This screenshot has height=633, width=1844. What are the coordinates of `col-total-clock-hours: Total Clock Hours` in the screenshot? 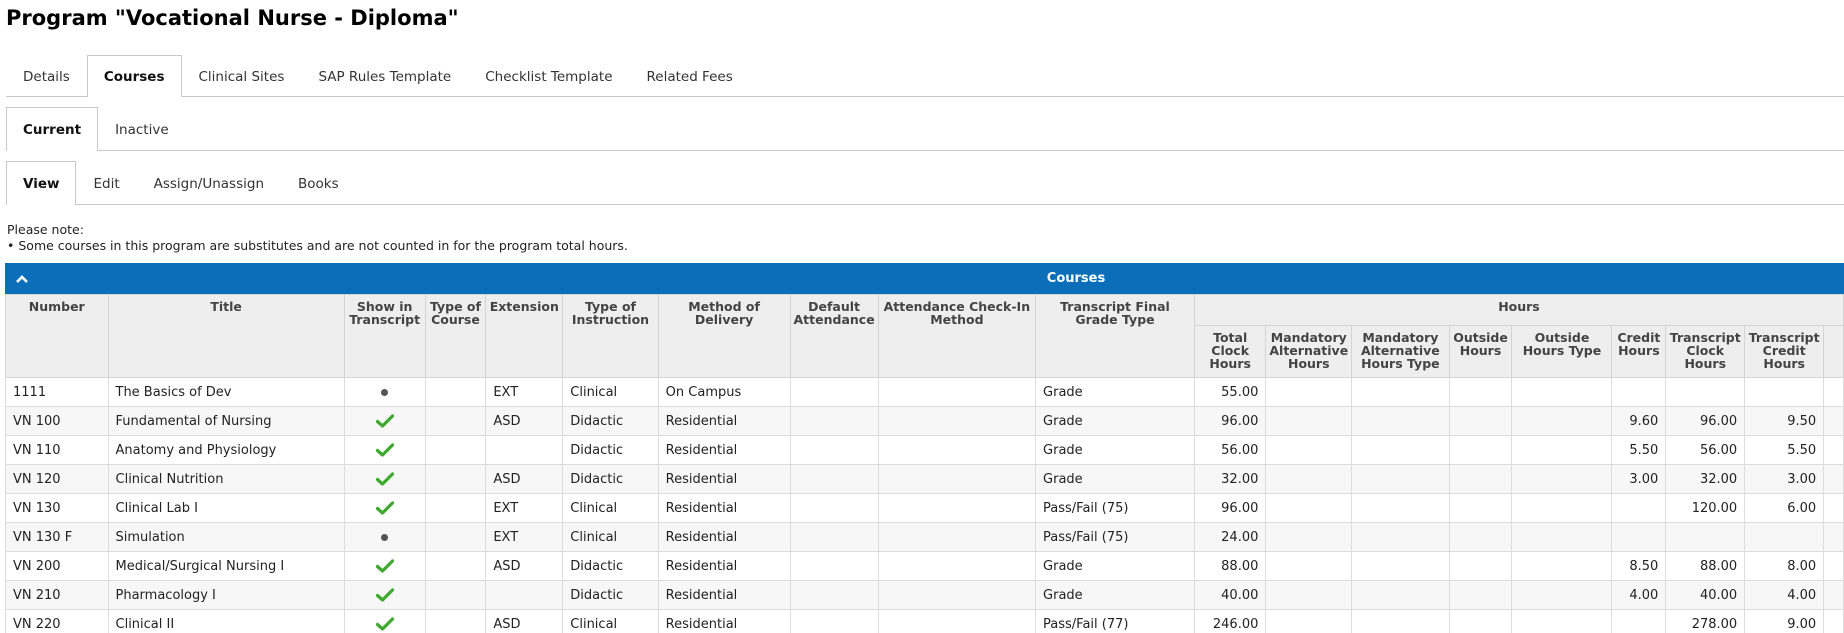 It's located at (1230, 351).